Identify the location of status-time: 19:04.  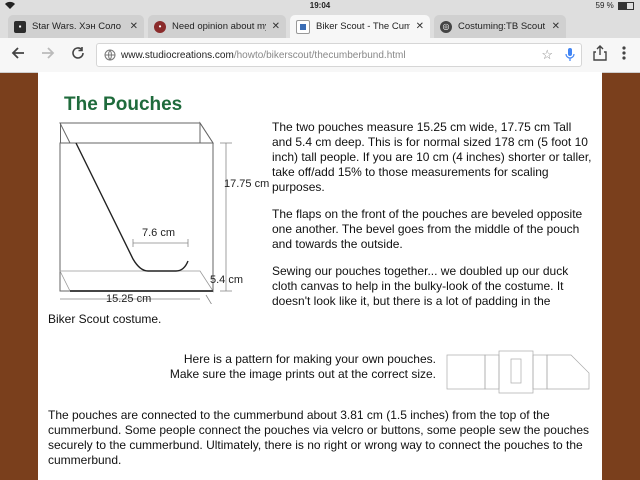
(320, 5).